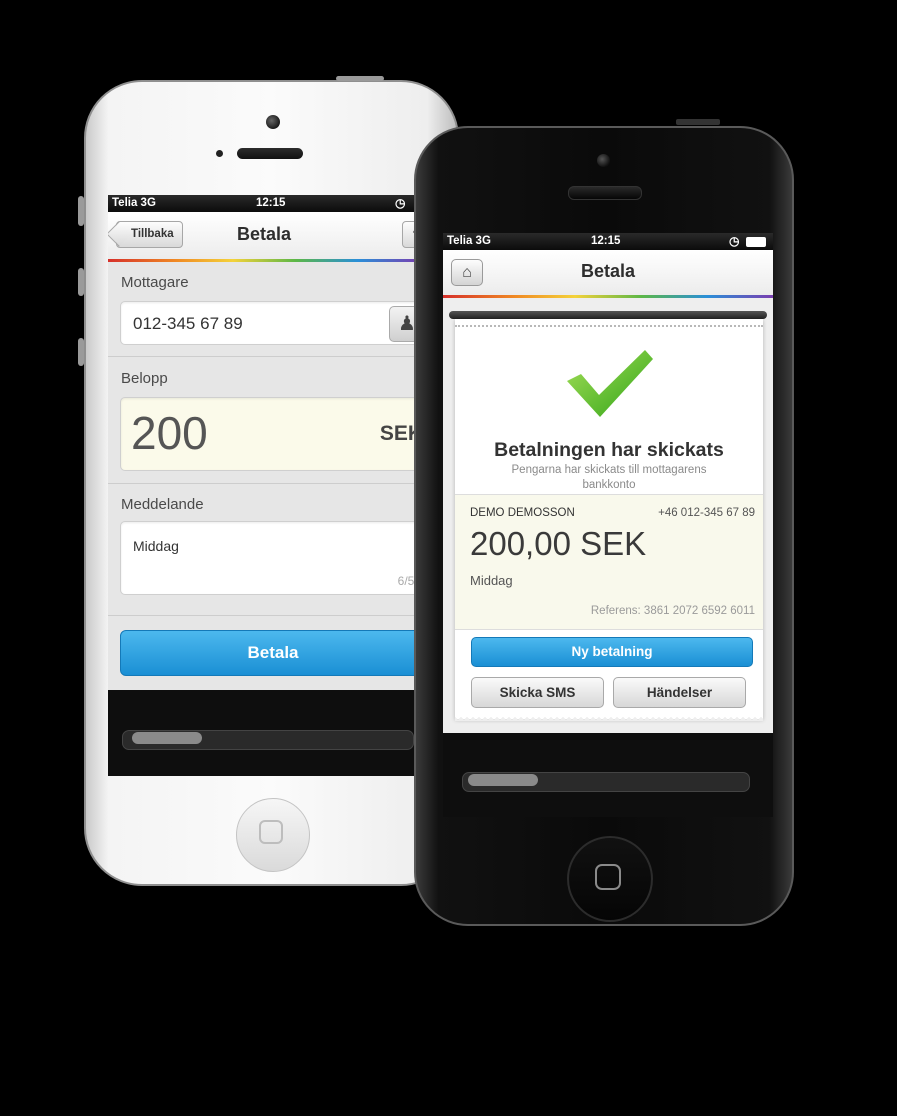 The width and height of the screenshot is (897, 1116). What do you see at coordinates (270, 558) in the screenshot?
I see `message-field: Middag 6/50` at bounding box center [270, 558].